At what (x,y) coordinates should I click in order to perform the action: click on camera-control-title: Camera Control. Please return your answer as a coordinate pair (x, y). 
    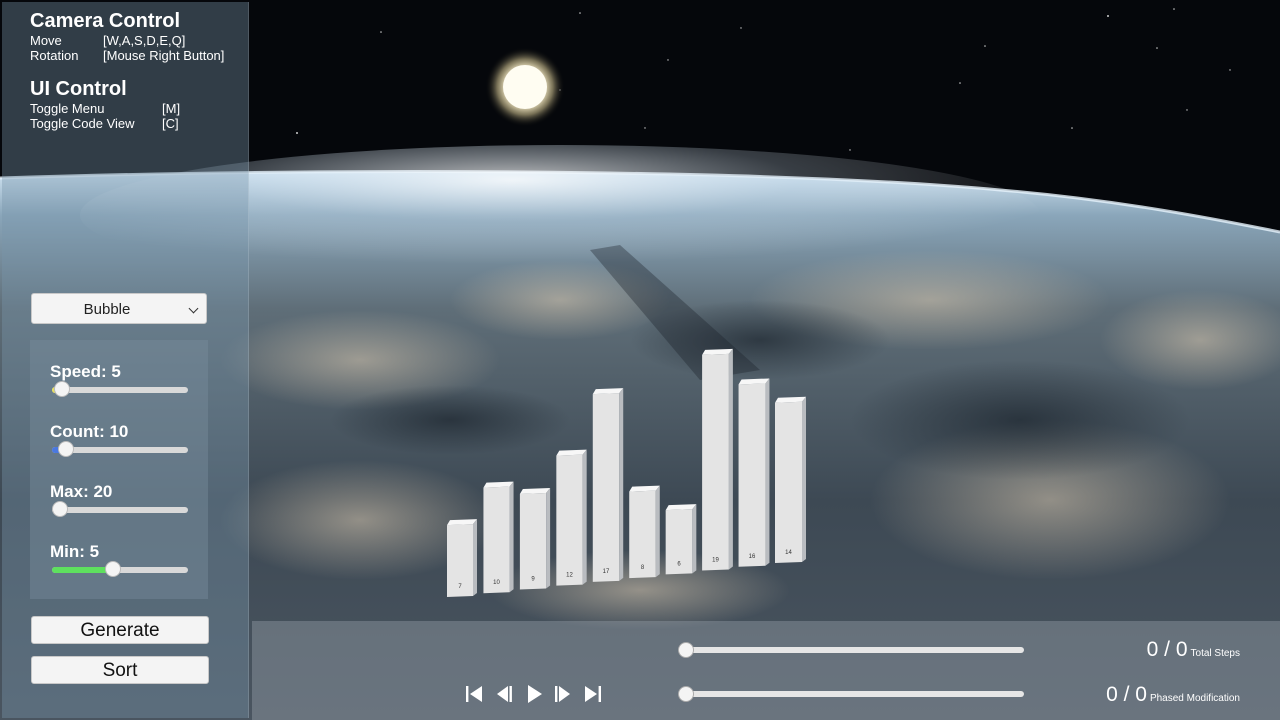
    Looking at the image, I should click on (105, 21).